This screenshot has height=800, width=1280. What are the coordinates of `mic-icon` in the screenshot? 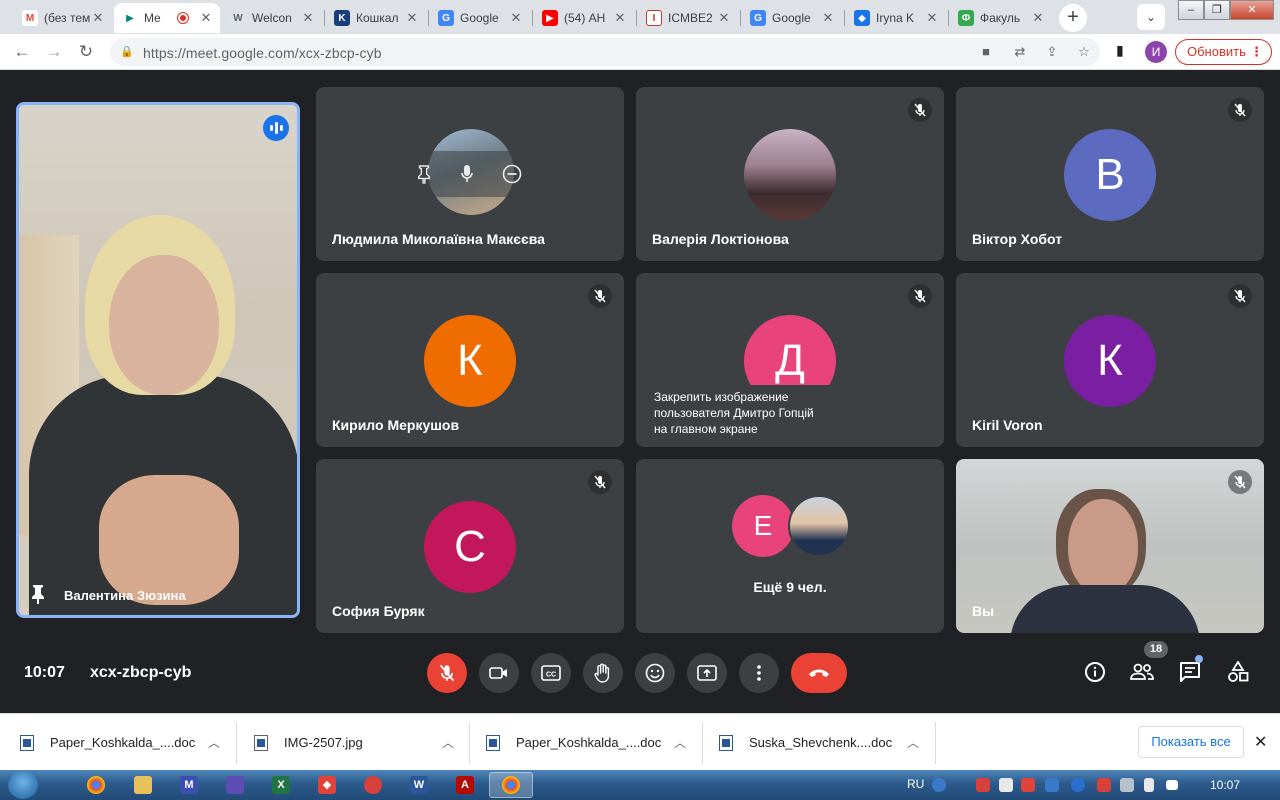 It's located at (467, 174).